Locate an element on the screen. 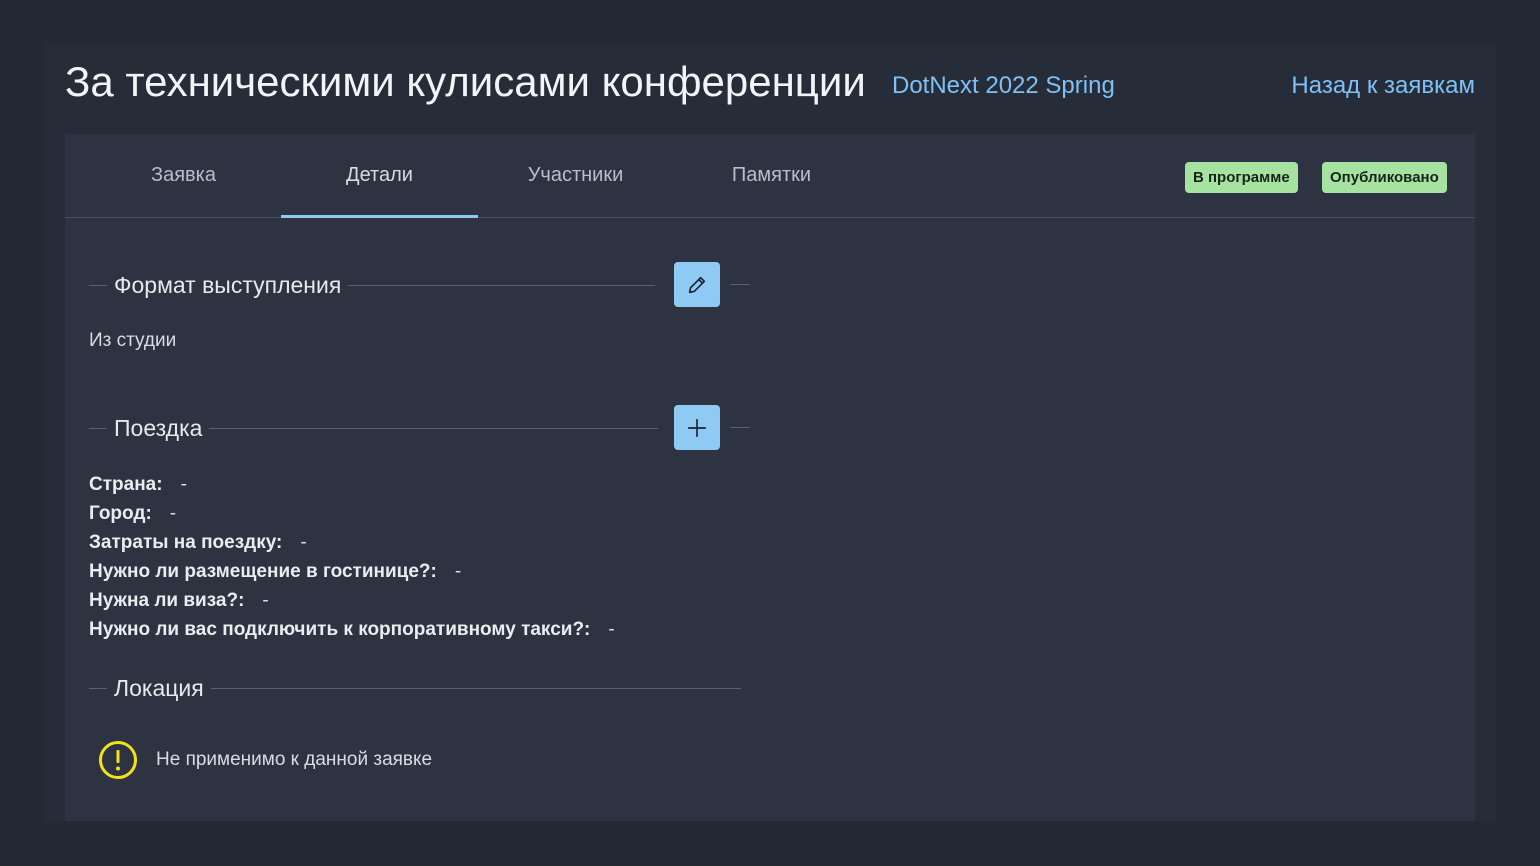 The width and height of the screenshot is (1540, 866). add-trip-button is located at coordinates (697, 427).